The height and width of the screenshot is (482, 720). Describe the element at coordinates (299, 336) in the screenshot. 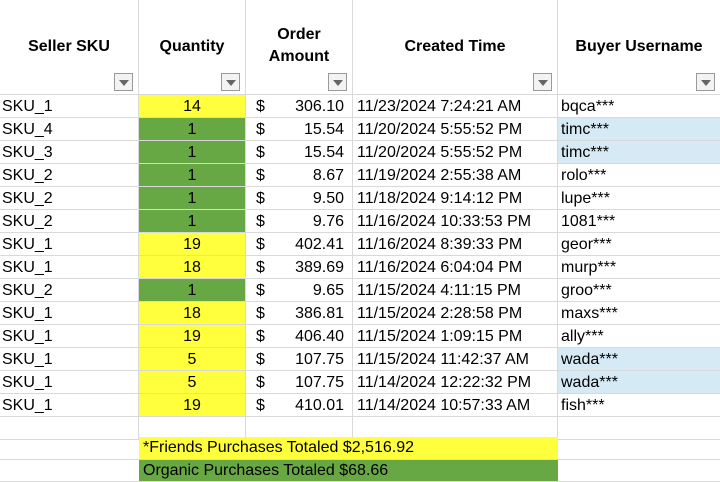

I see `order-amount-cell: $406.40` at that location.